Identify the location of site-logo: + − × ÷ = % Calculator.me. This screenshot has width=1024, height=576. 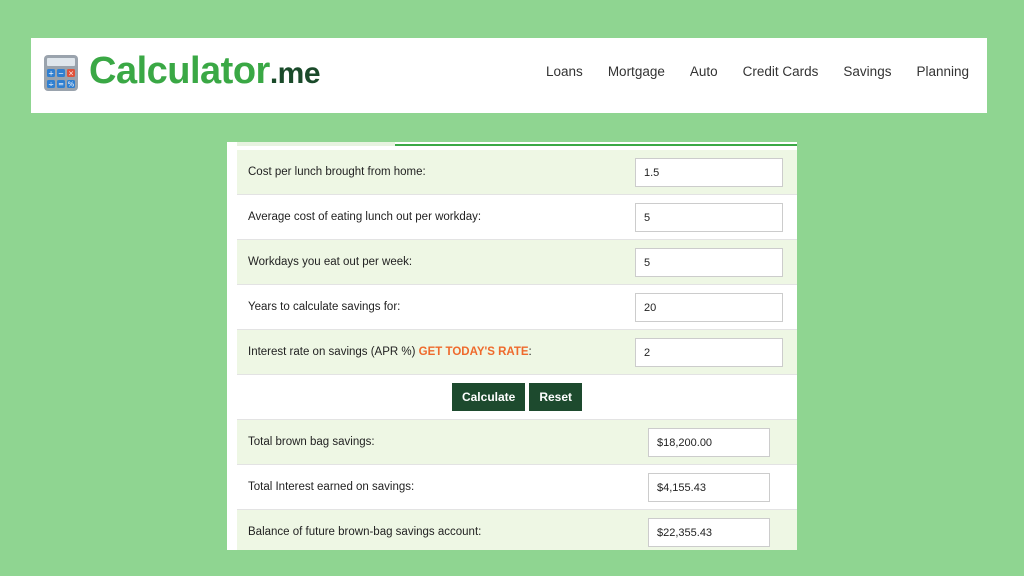
(182, 71).